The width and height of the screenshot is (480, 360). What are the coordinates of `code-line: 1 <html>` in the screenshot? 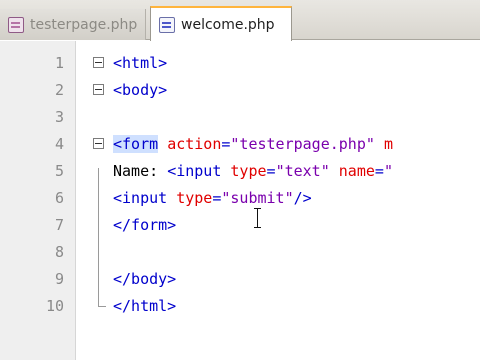 It's located at (240, 63).